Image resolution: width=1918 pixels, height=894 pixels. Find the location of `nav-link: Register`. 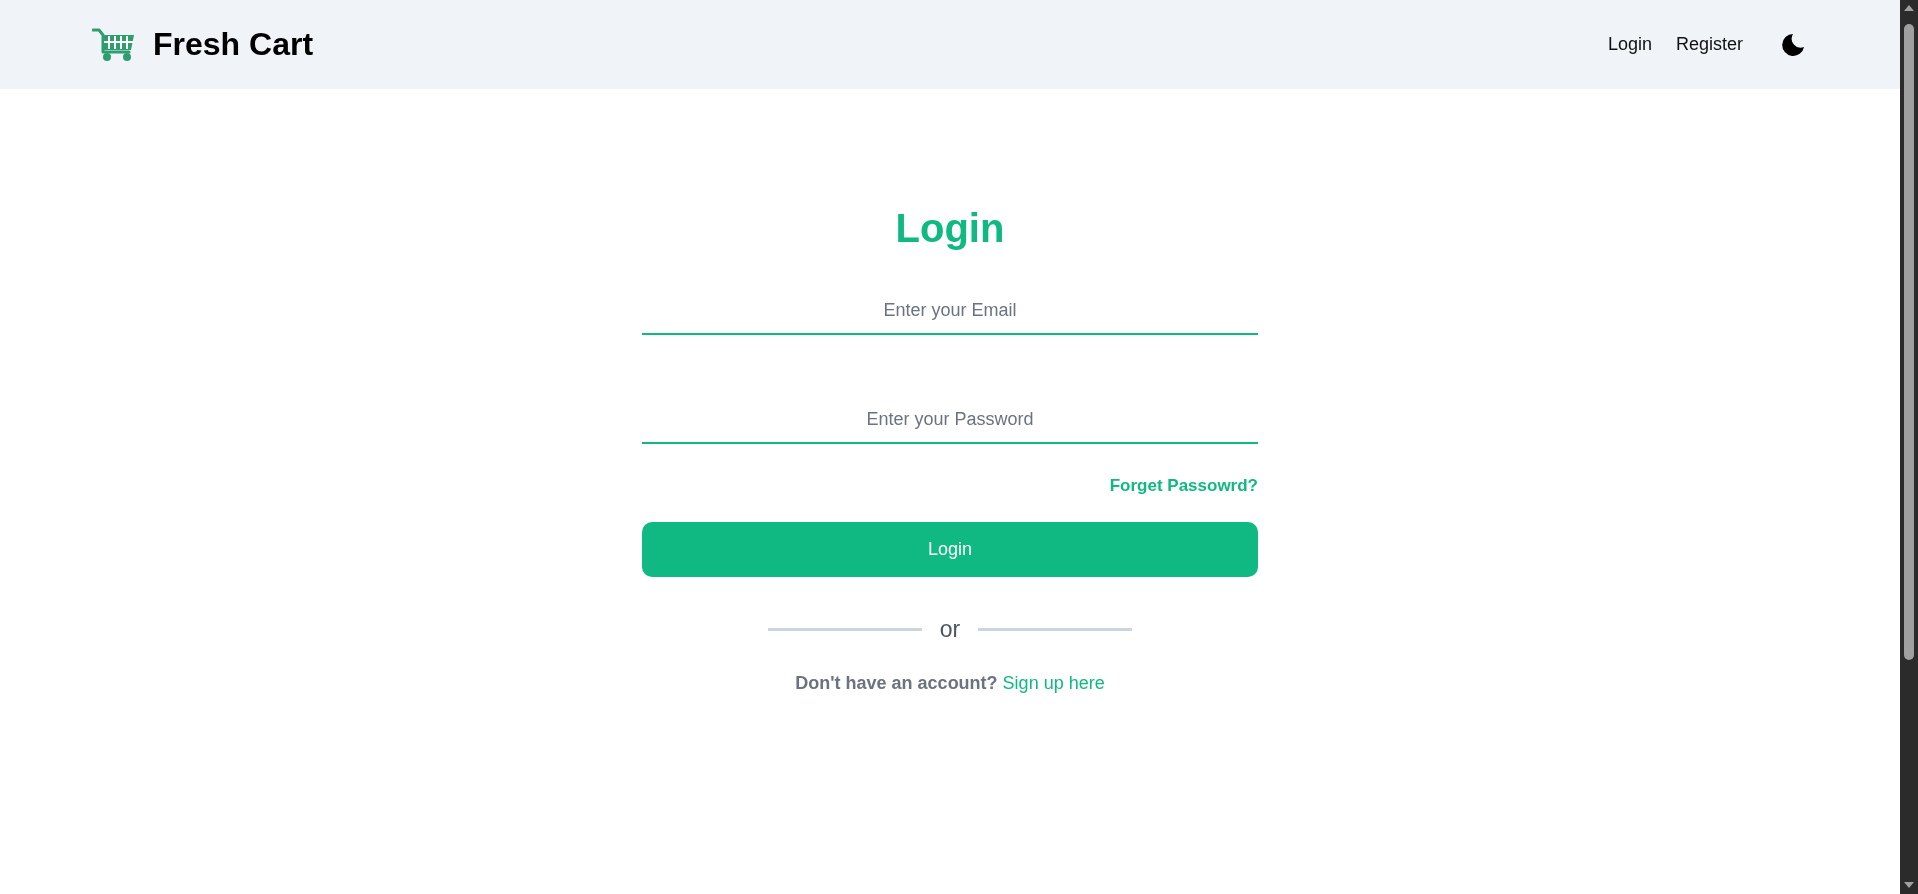

nav-link: Register is located at coordinates (1709, 44).